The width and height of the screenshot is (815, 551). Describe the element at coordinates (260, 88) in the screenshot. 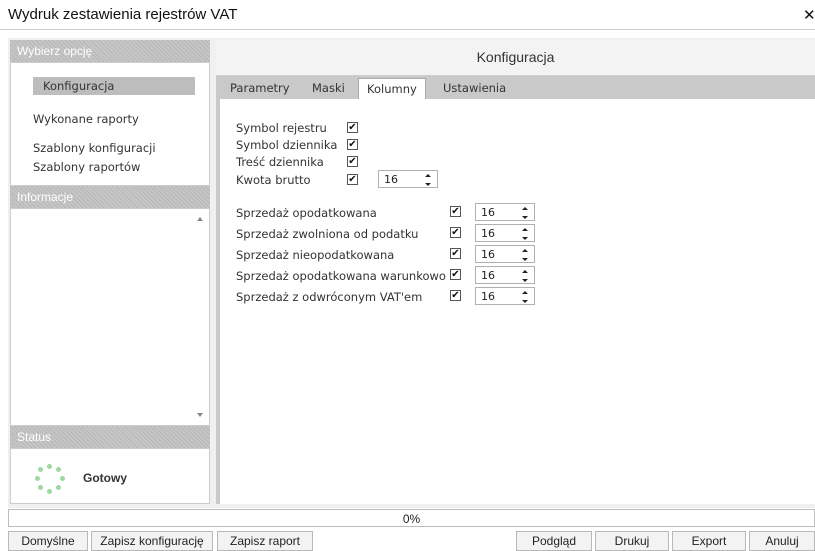

I see `tab-parametry: Parametry` at that location.